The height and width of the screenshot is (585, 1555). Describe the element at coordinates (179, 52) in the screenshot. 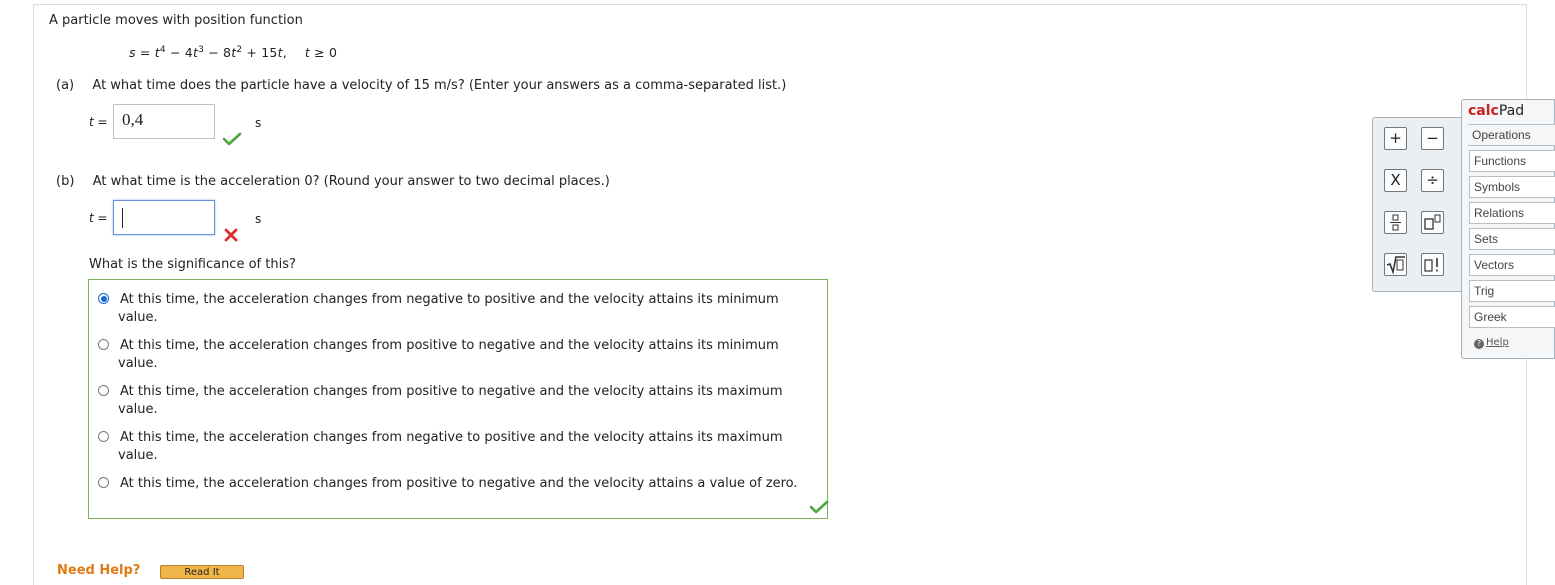

I see `eq-term2: − 4` at that location.